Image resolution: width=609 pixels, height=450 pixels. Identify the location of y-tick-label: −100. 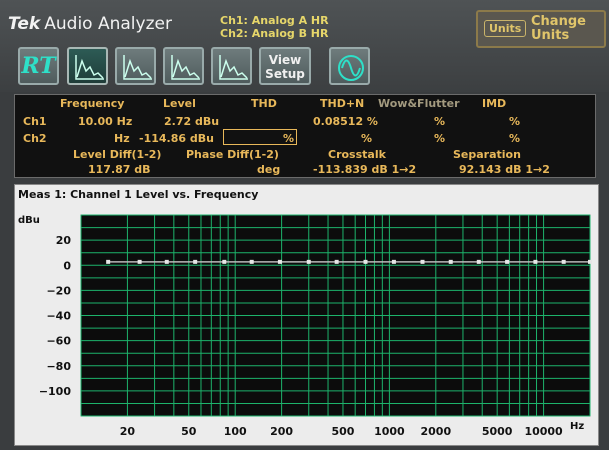
(55, 391).